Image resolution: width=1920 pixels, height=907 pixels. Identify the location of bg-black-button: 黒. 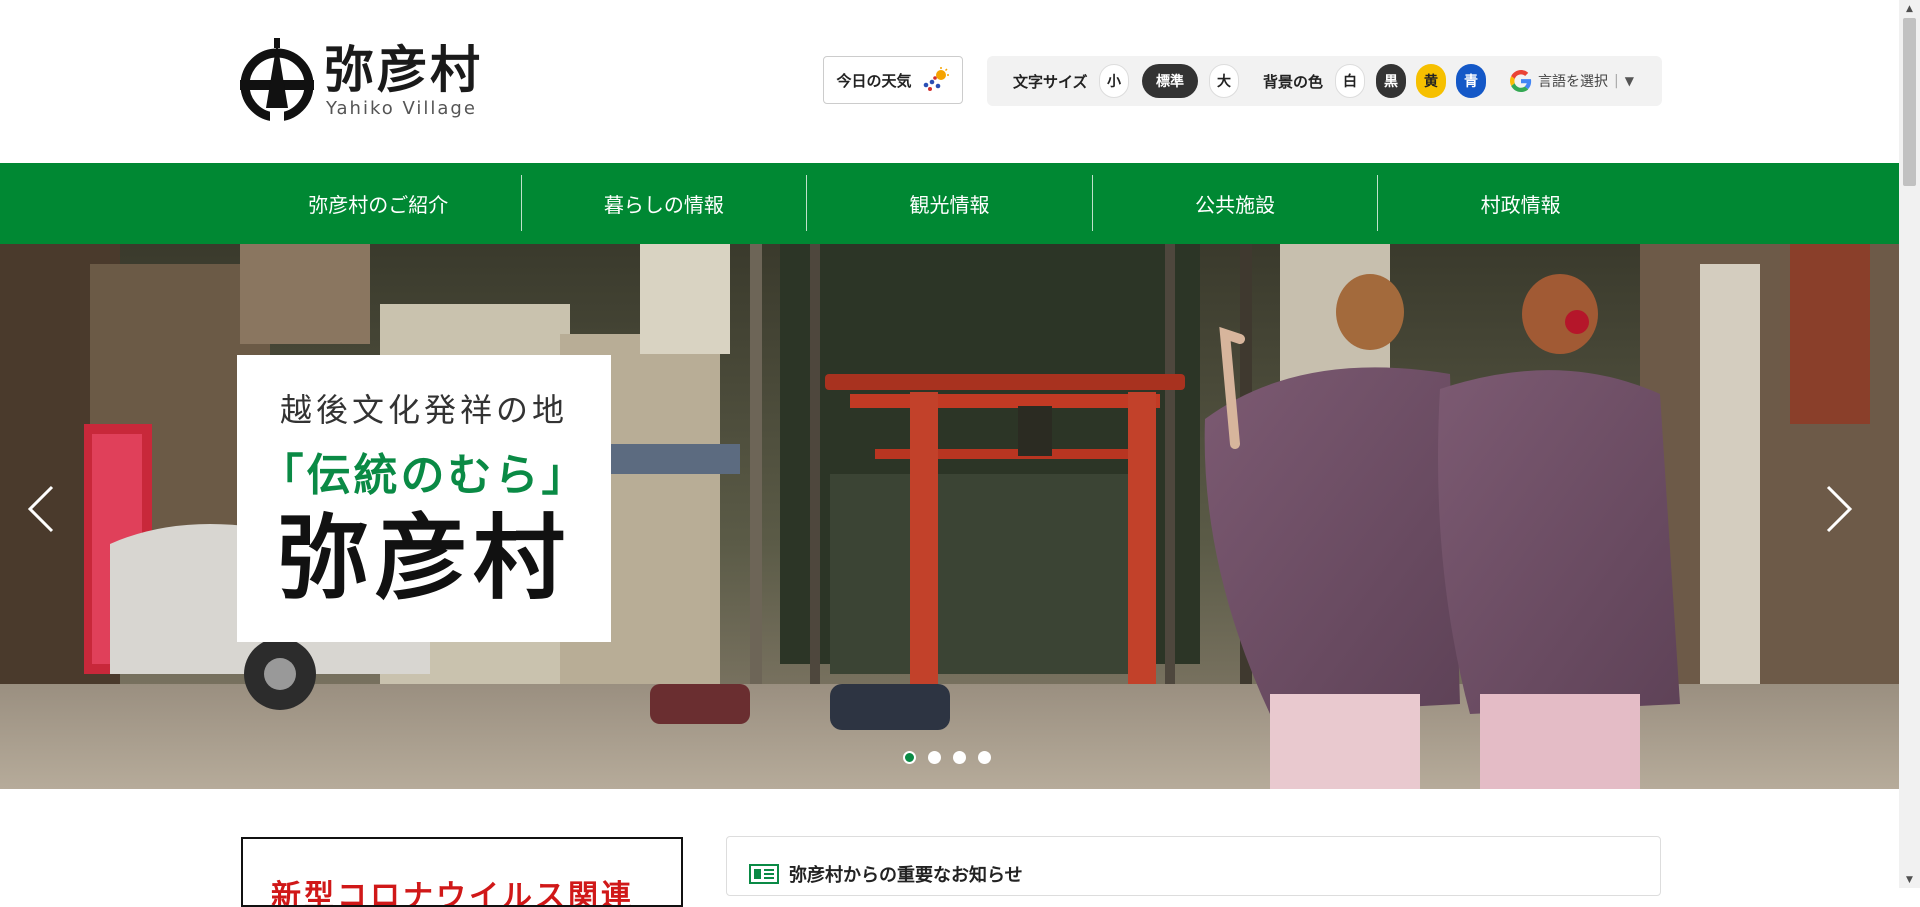
(1391, 81).